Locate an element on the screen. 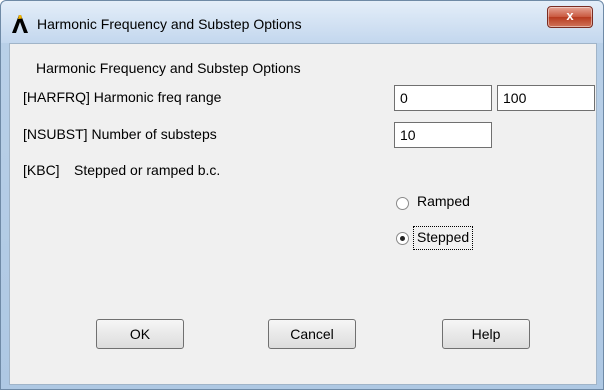 This screenshot has width=604, height=390. title-bar: Harmonic Frequency and Substep Options x is located at coordinates (302, 22).